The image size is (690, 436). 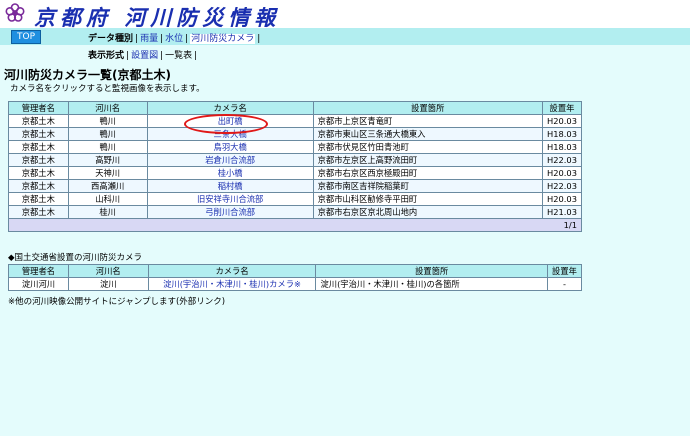 What do you see at coordinates (295, 134) in the screenshot?
I see `table-row: 京都土木 鴨川 三条大橋 京都市東山区三条通大橋東入 H18.03` at bounding box center [295, 134].